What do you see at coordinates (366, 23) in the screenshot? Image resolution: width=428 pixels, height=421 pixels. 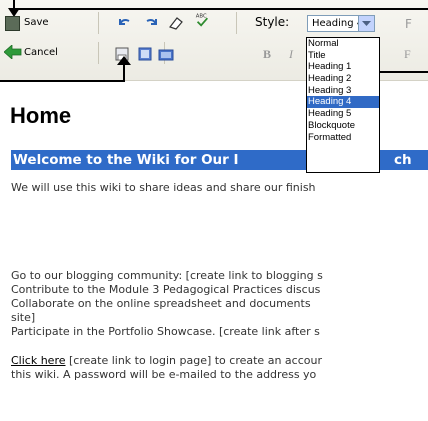 I see `chevron-down-icon` at bounding box center [366, 23].